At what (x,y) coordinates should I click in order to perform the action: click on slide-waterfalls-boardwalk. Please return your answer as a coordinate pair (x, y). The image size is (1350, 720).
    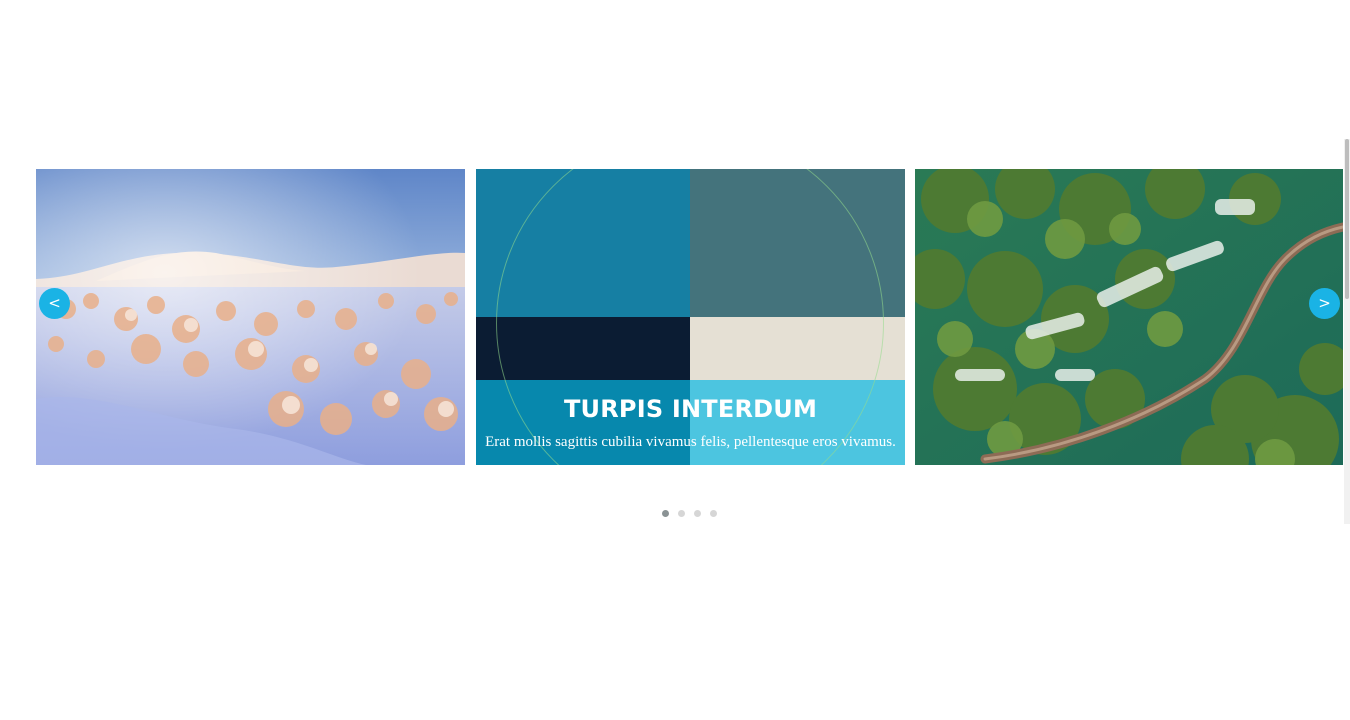
    Looking at the image, I should click on (1129, 317).